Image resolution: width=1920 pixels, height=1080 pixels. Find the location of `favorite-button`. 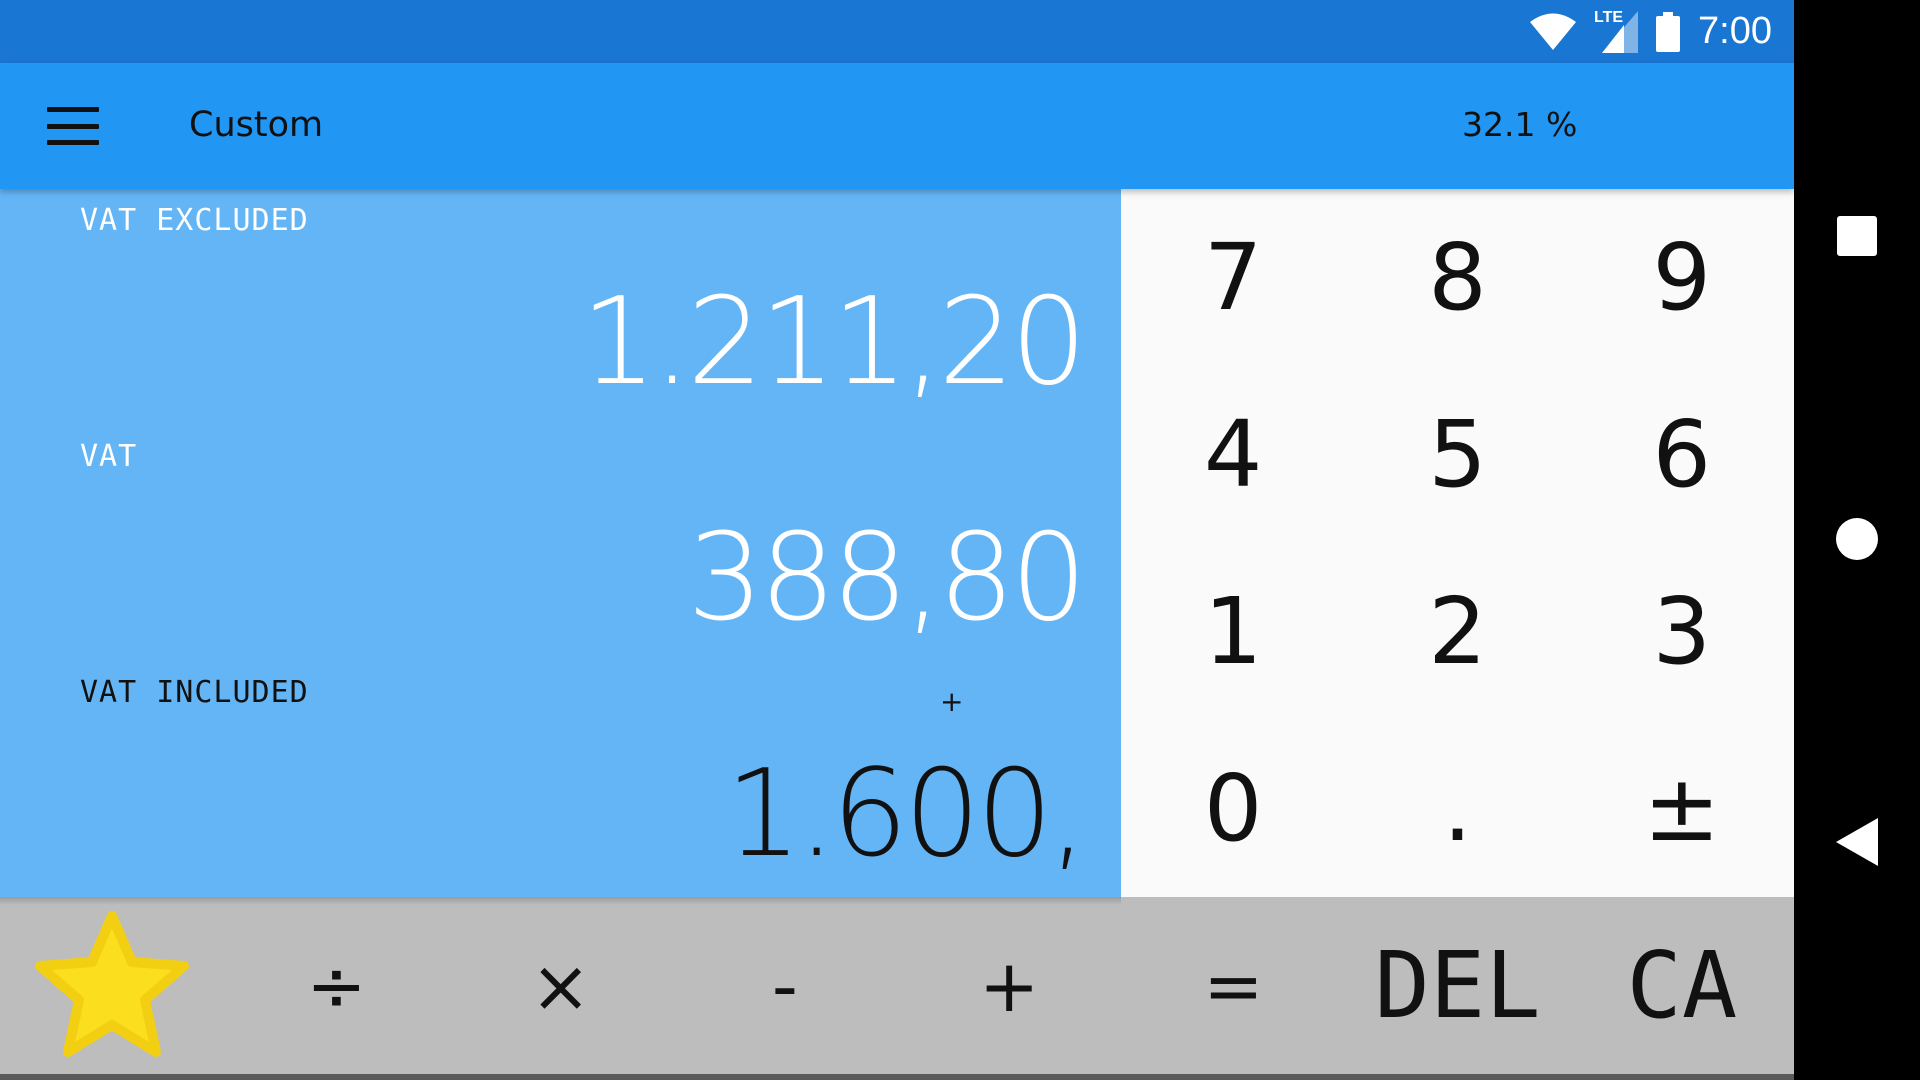

favorite-button is located at coordinates (112, 985).